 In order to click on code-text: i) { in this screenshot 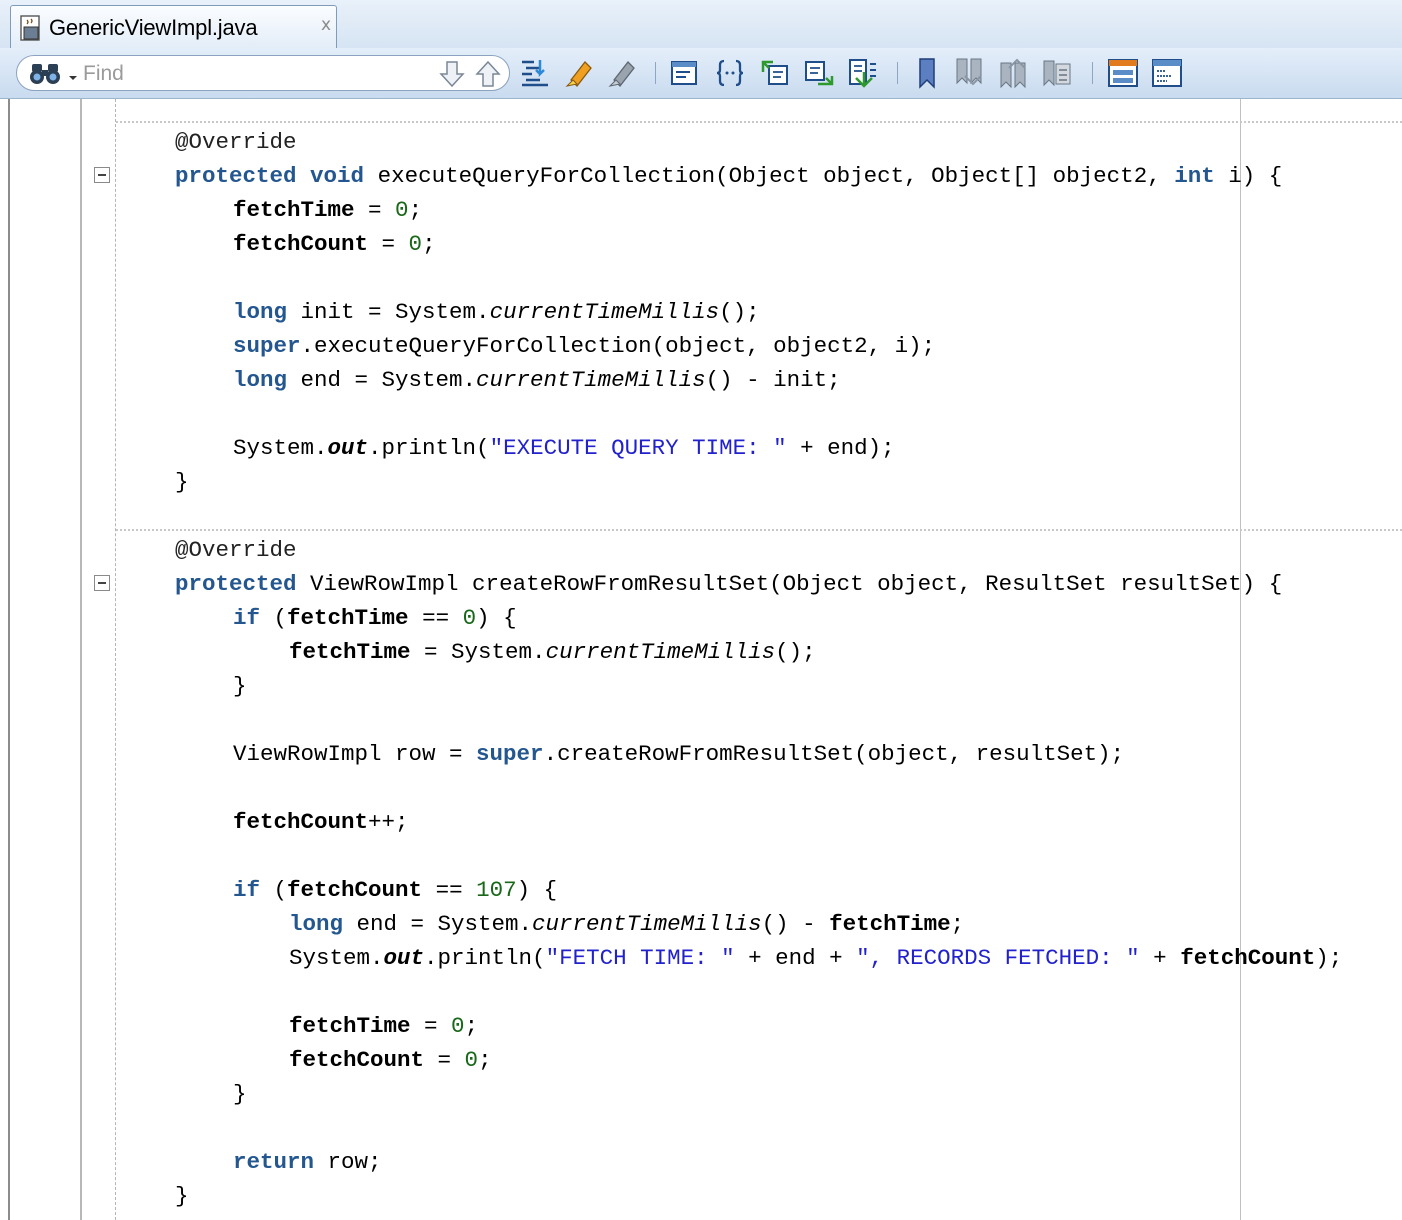, I will do `click(1248, 176)`.